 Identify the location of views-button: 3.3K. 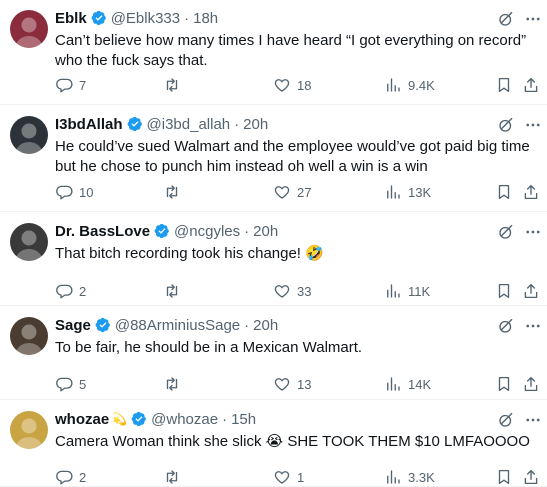
(409, 477).